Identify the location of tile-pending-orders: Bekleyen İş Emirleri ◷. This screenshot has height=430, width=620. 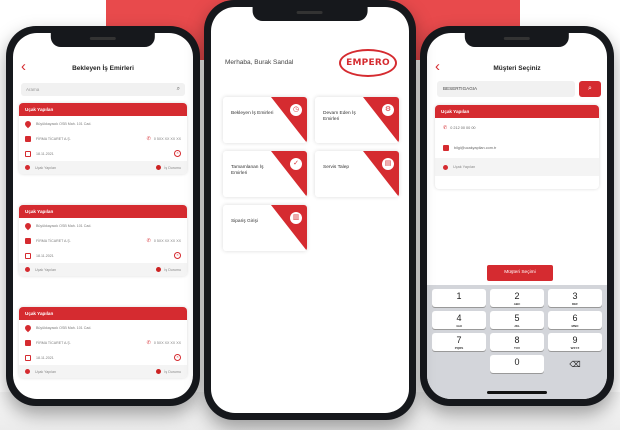
(265, 120).